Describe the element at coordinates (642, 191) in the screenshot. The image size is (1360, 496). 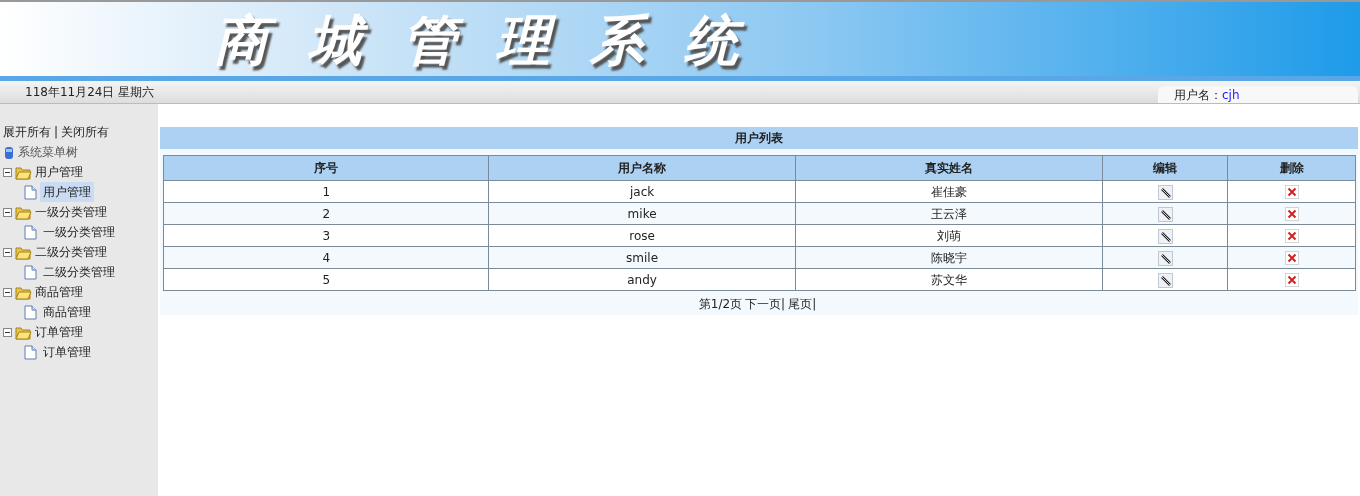
I see `table-cell: jack` at that location.